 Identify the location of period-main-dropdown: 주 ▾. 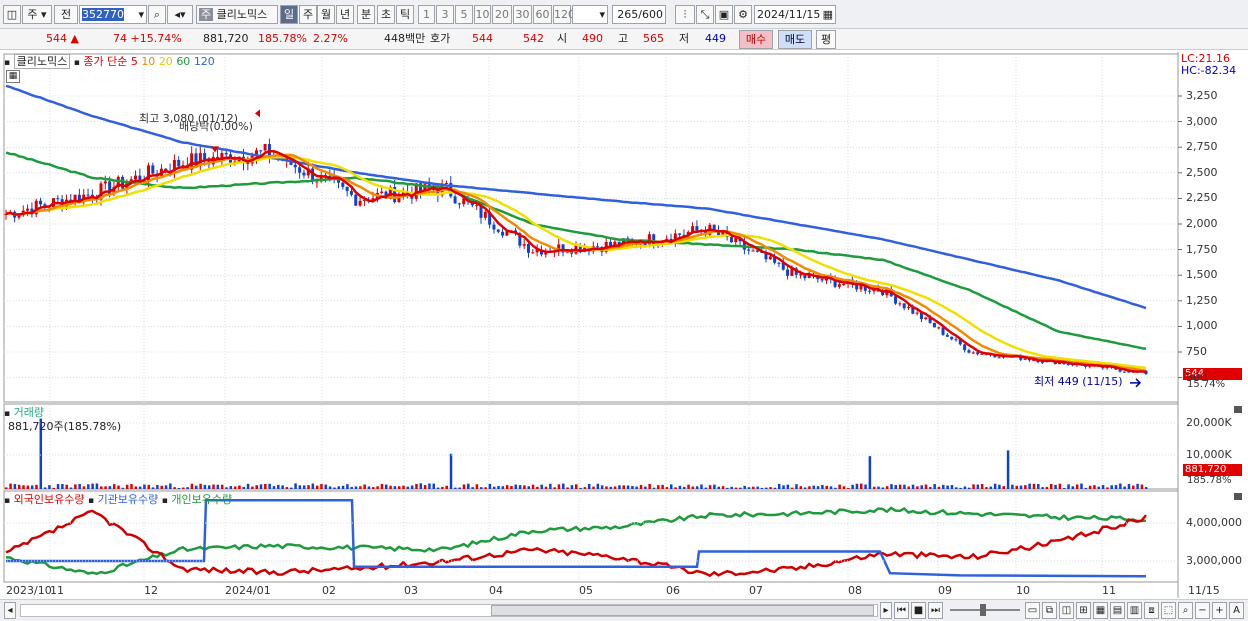
(37, 14).